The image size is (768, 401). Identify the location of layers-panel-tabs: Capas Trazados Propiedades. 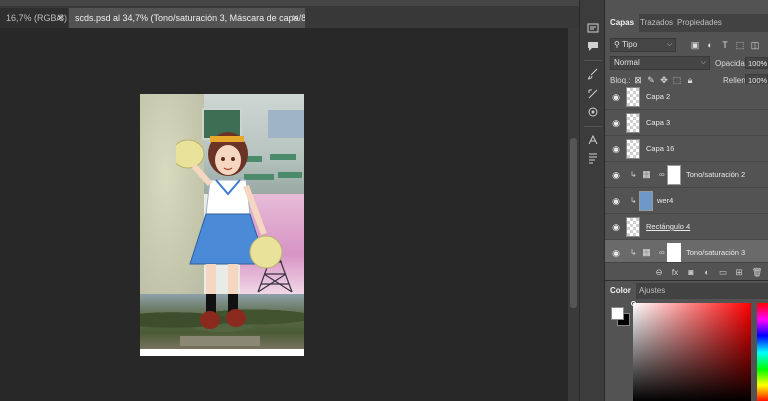
(686, 23).